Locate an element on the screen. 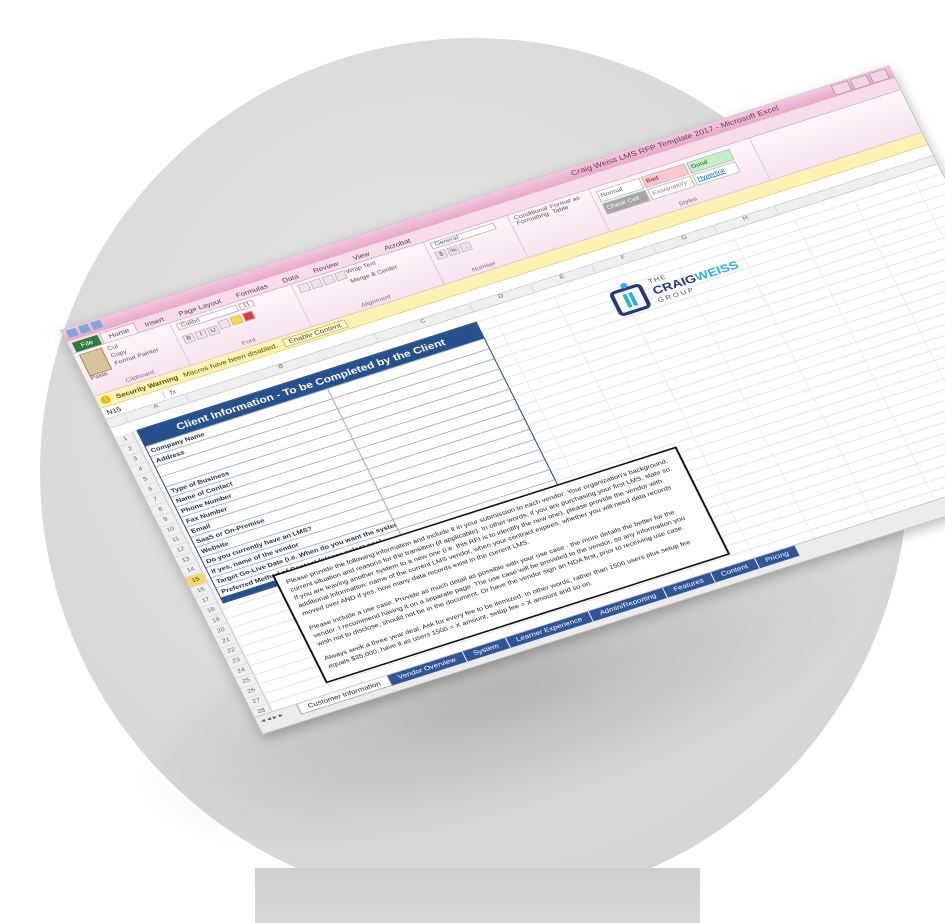 The image size is (945, 923). warning-shield-icon: ! is located at coordinates (106, 399).